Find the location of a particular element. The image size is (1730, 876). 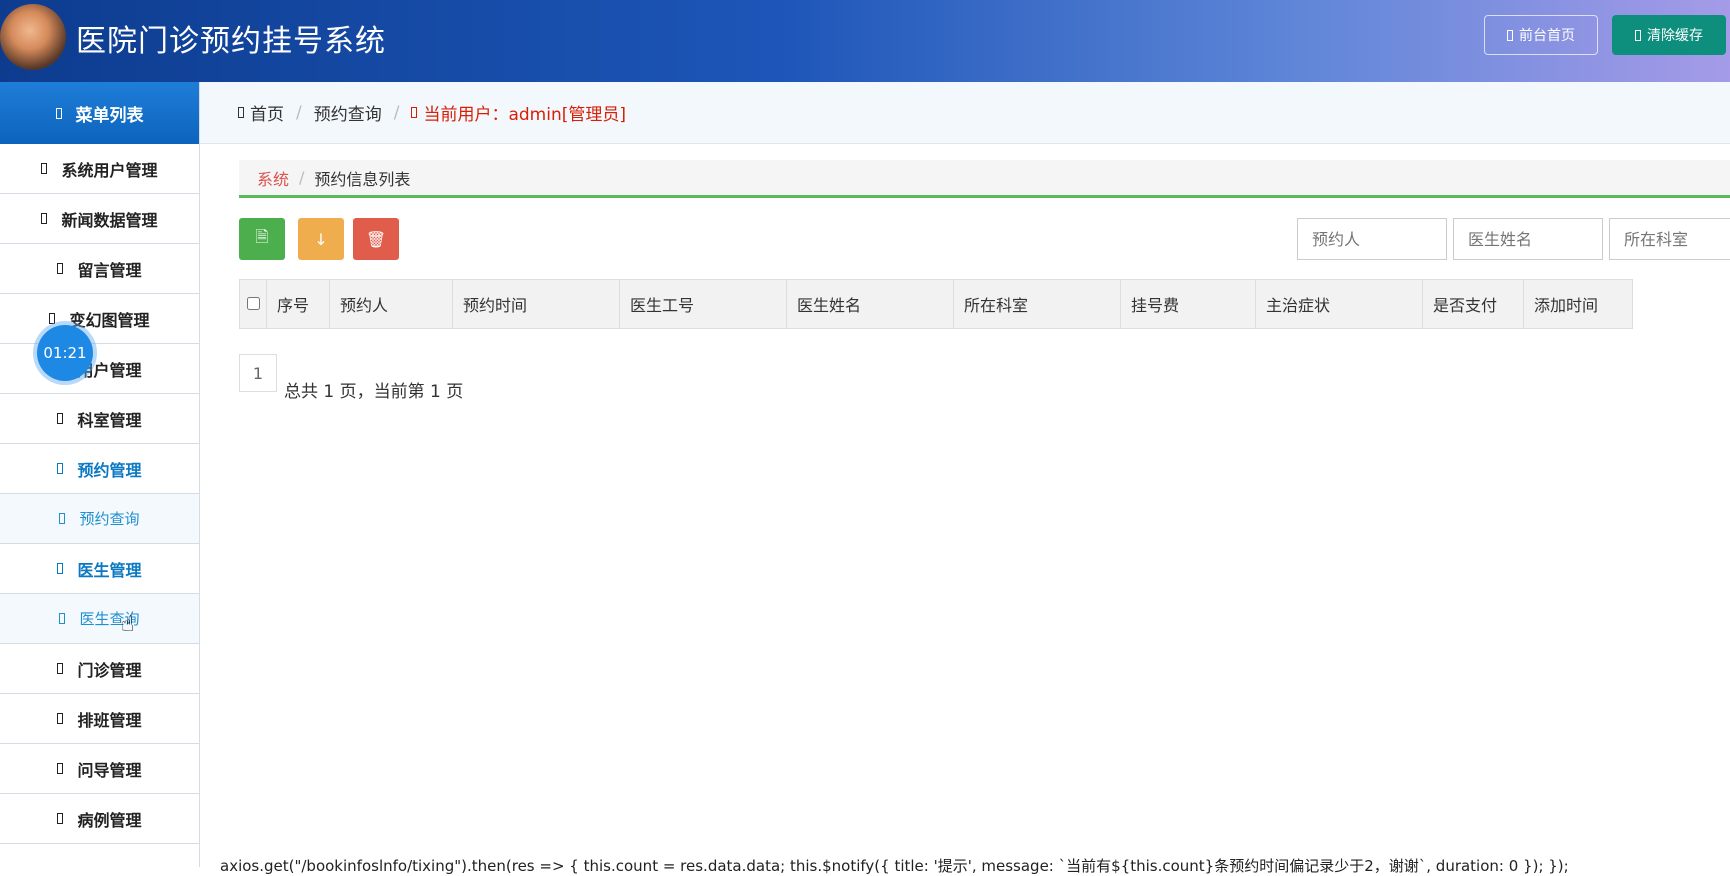

sidebar-item-slideshow: 变幻图管理 is located at coordinates (99, 319).